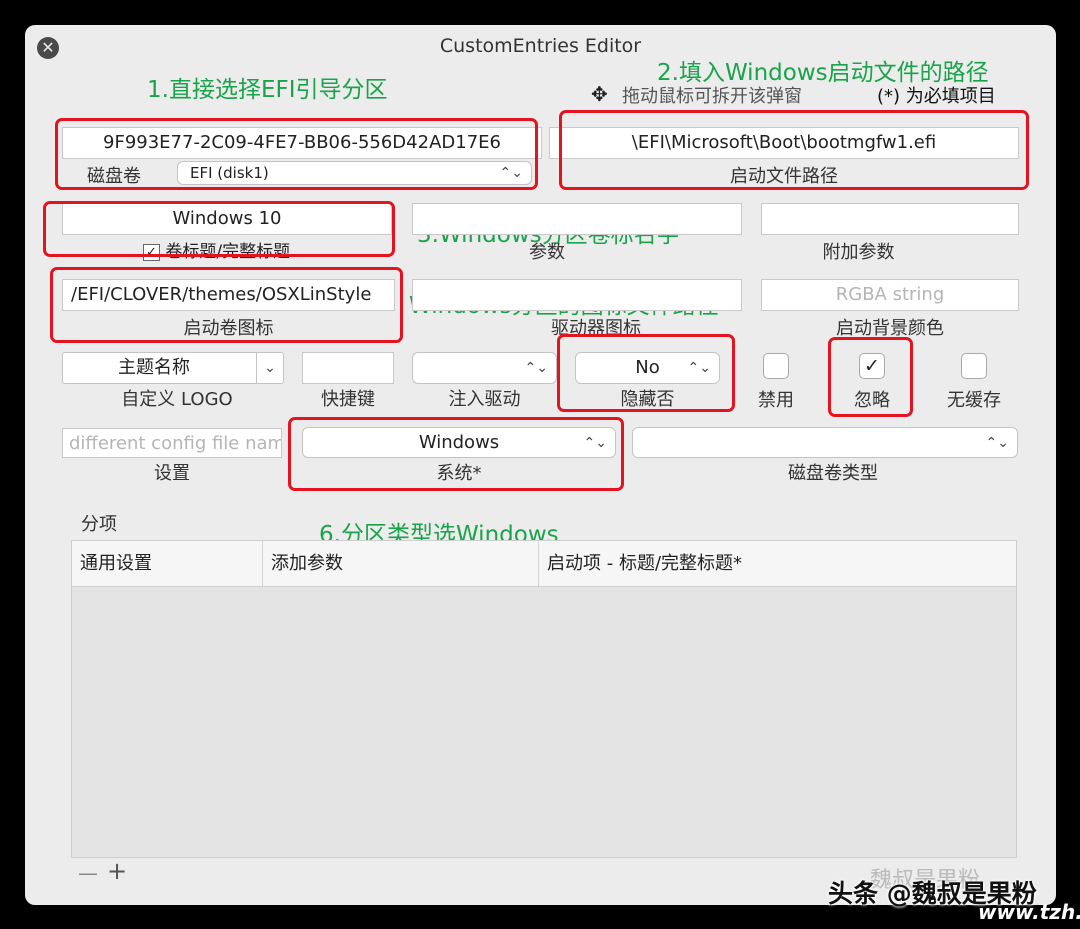 Image resolution: width=1080 pixels, height=929 pixels. What do you see at coordinates (776, 366) in the screenshot?
I see `disabled-checkbox` at bounding box center [776, 366].